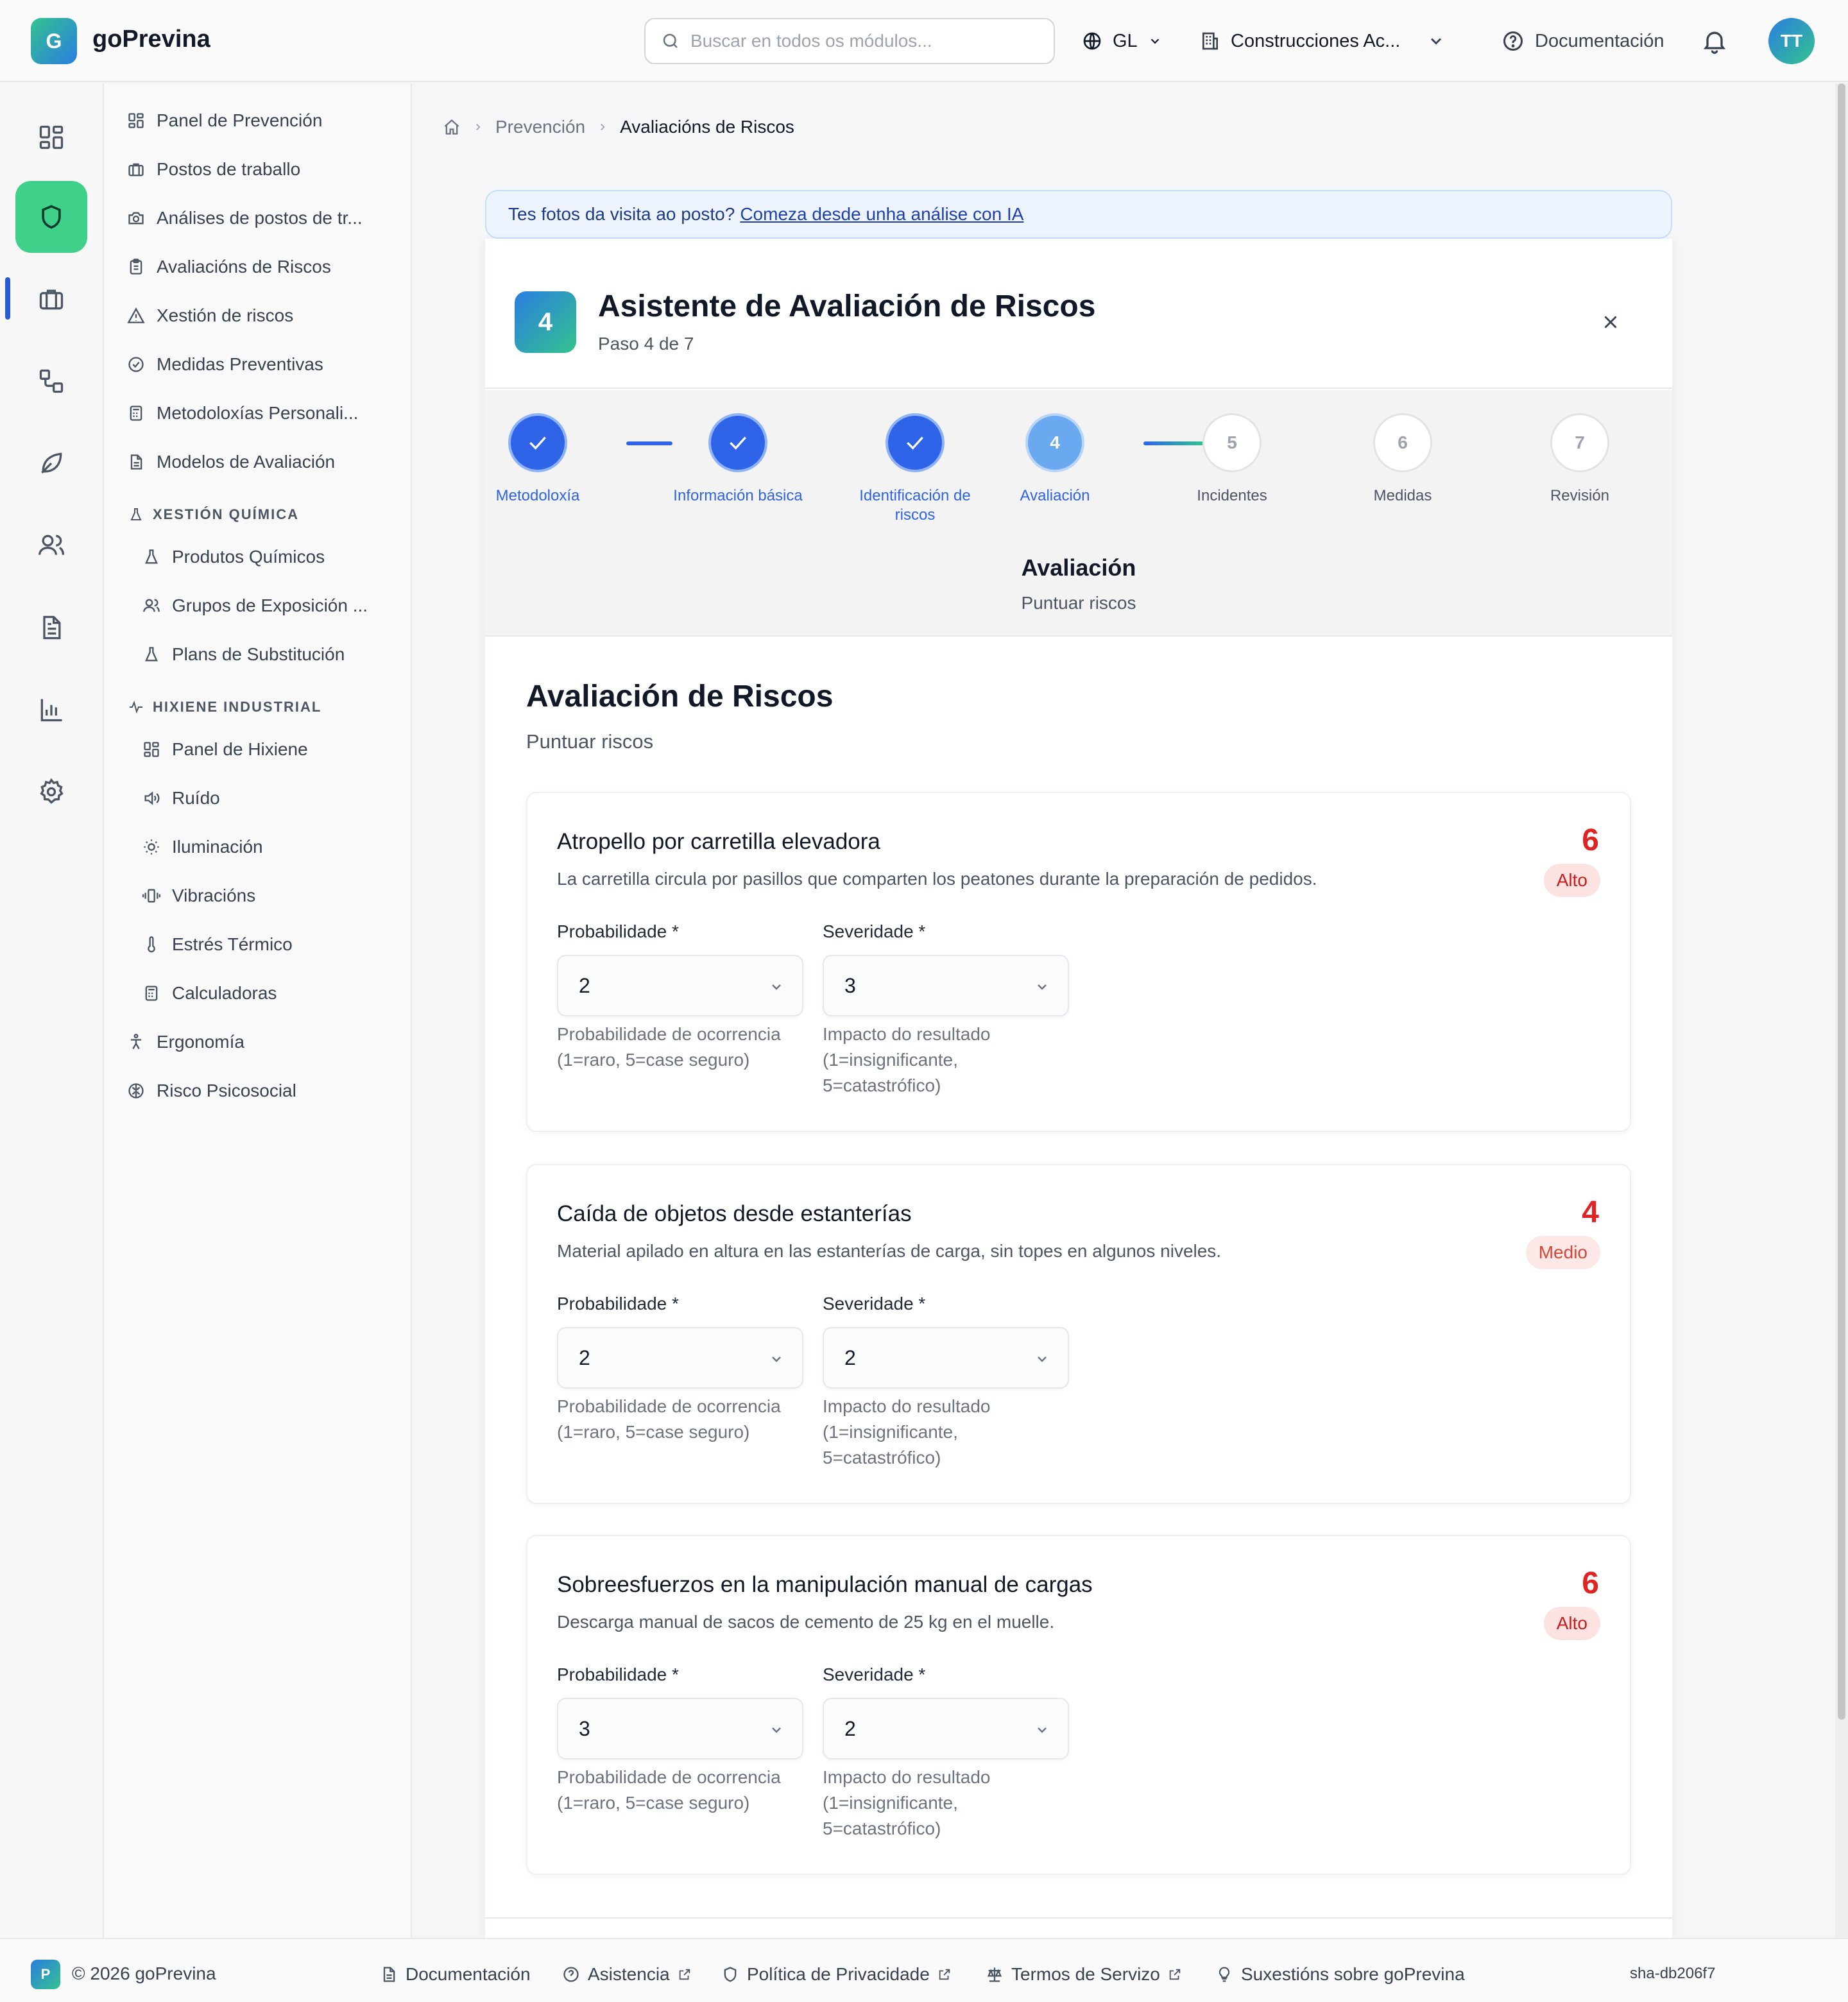 This screenshot has width=1848, height=2002. I want to click on section-label: HIXIENE INDUSTRIAL, so click(238, 707).